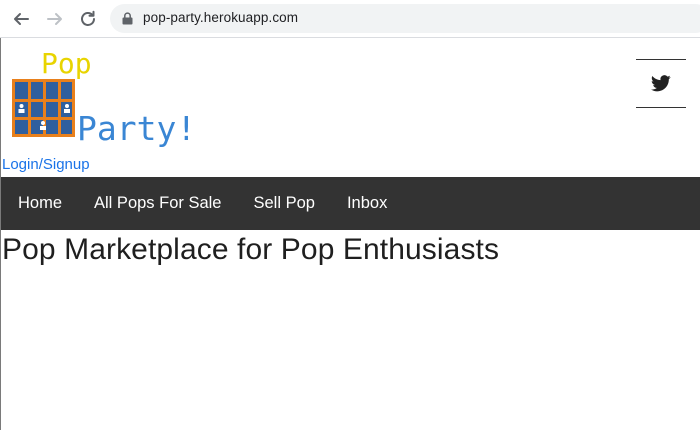 This screenshot has width=700, height=430. I want to click on nav-item-inbox: Inbox, so click(367, 203).